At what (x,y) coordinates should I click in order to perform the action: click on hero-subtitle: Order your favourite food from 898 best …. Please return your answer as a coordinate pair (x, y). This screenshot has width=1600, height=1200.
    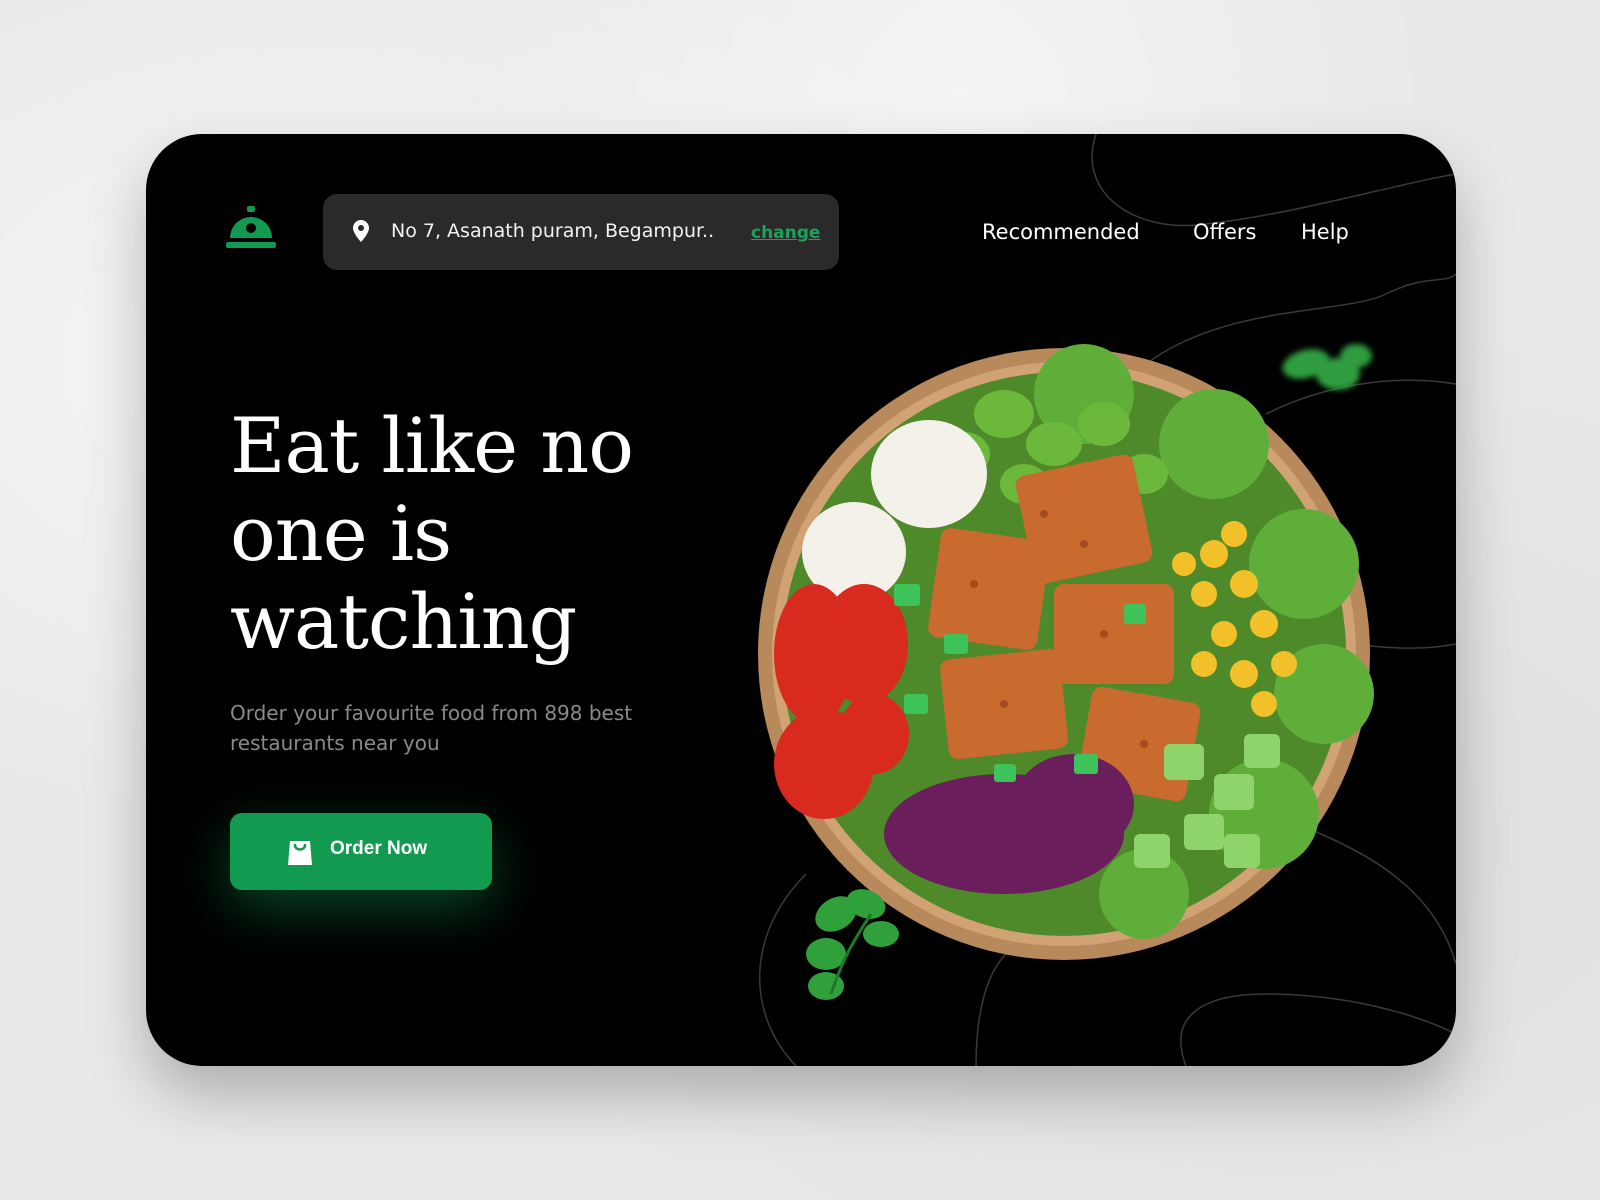
    Looking at the image, I should click on (431, 728).